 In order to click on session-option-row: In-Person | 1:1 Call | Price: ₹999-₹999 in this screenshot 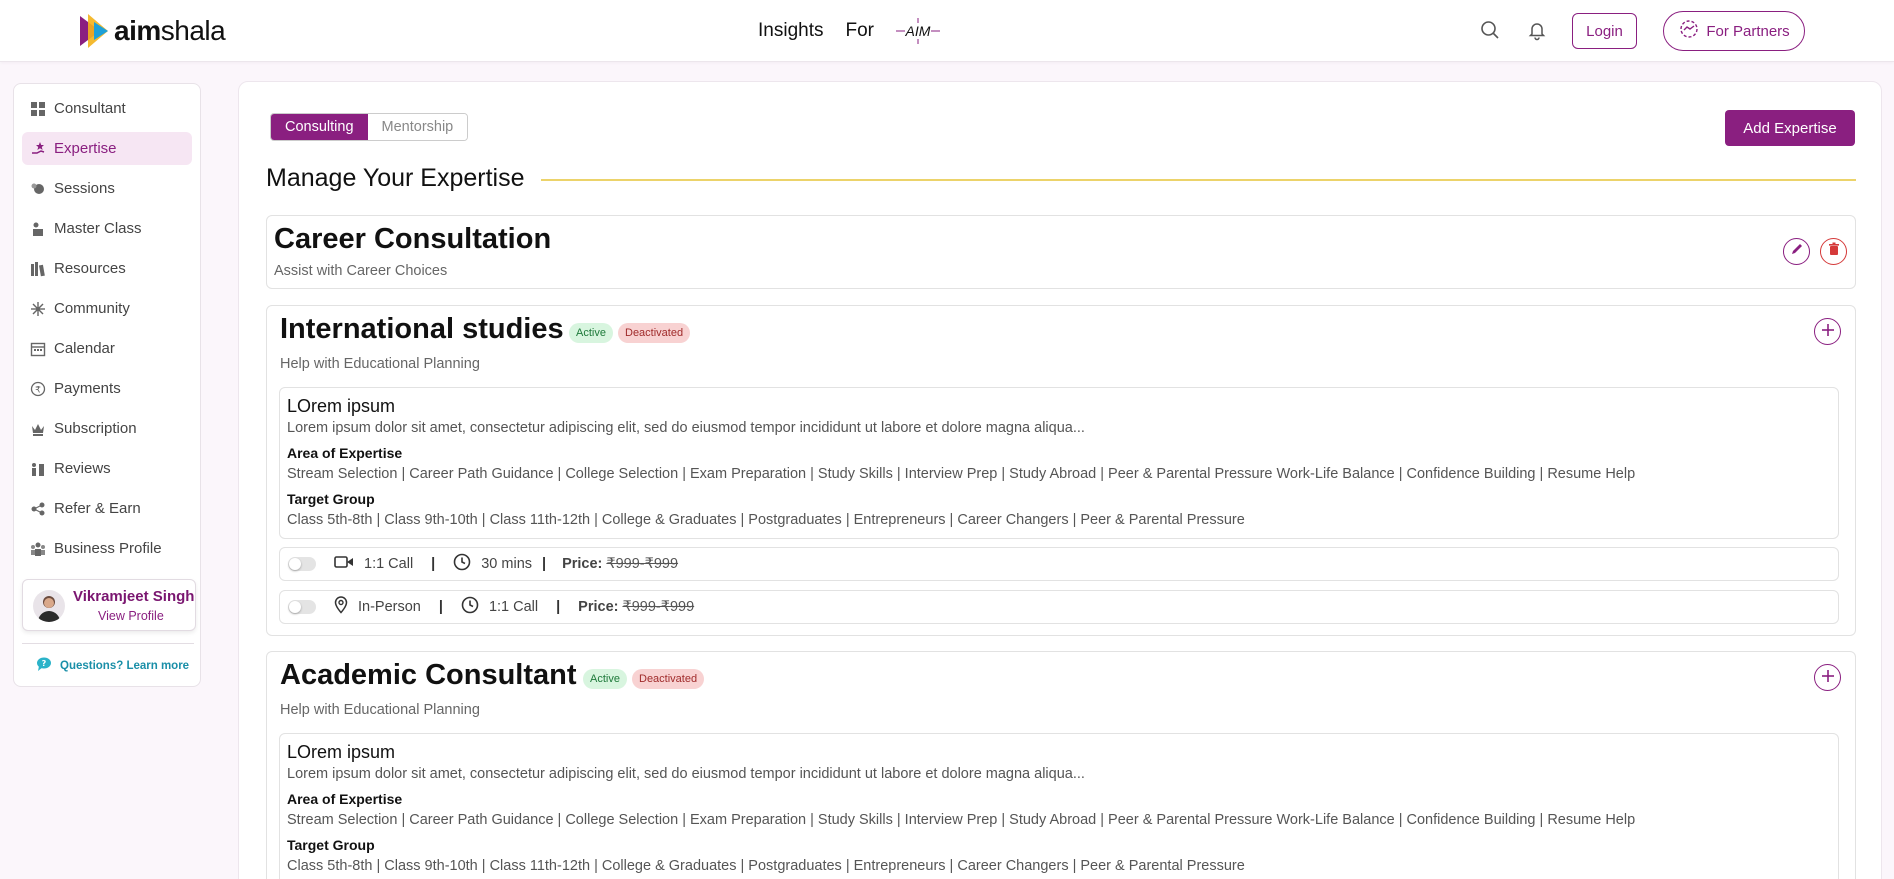, I will do `click(1059, 607)`.